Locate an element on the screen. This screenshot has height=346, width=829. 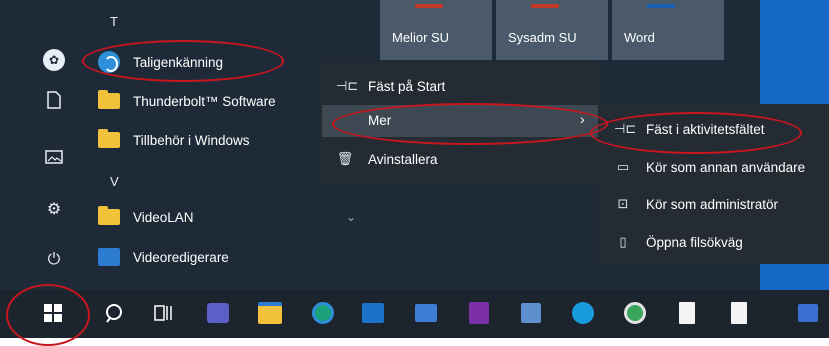
pin-icon: ⊣⊏ is located at coordinates (347, 85).